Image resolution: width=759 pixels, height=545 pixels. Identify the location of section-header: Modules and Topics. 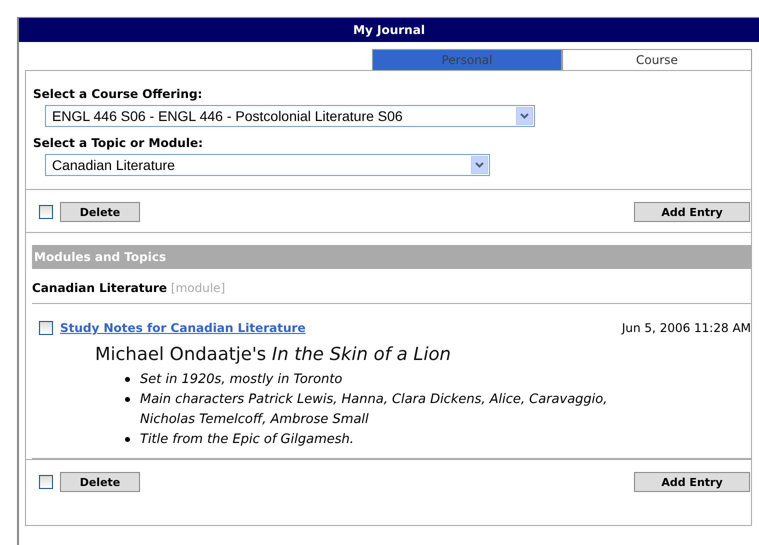
(391, 257).